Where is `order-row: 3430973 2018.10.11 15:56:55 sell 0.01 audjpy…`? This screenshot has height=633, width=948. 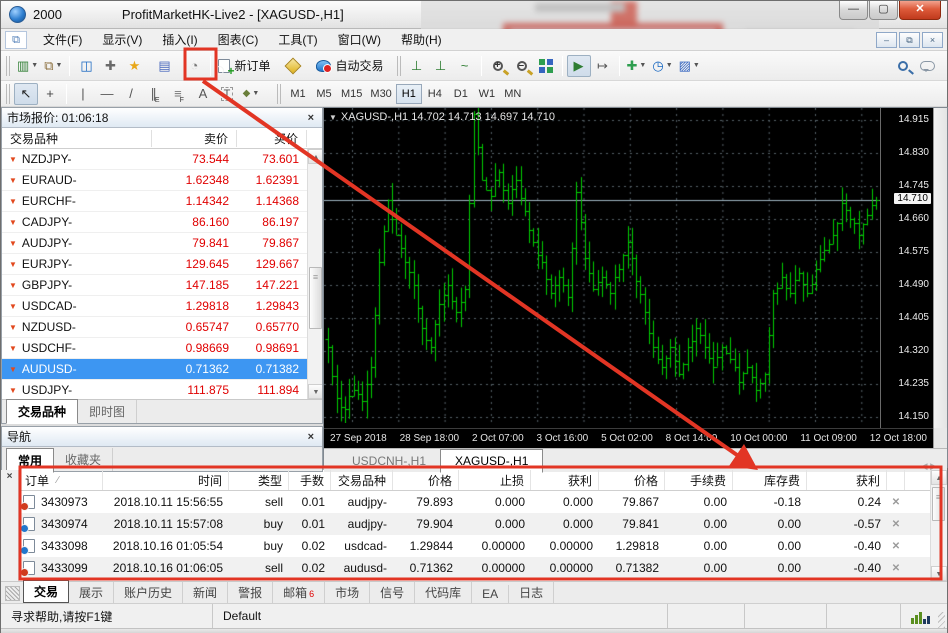 order-row: 3430973 2018.10.11 15:56:55 sell 0.01 audjpy… is located at coordinates (474, 502).